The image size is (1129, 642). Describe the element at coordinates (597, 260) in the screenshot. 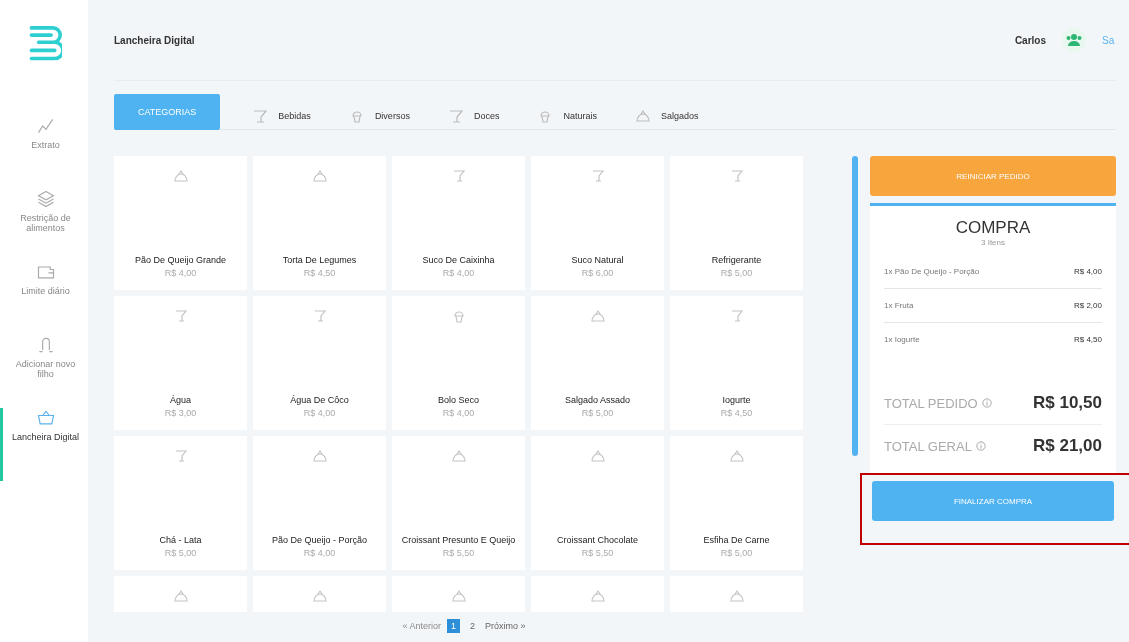

I see `product-name: Suco Natural` at that location.